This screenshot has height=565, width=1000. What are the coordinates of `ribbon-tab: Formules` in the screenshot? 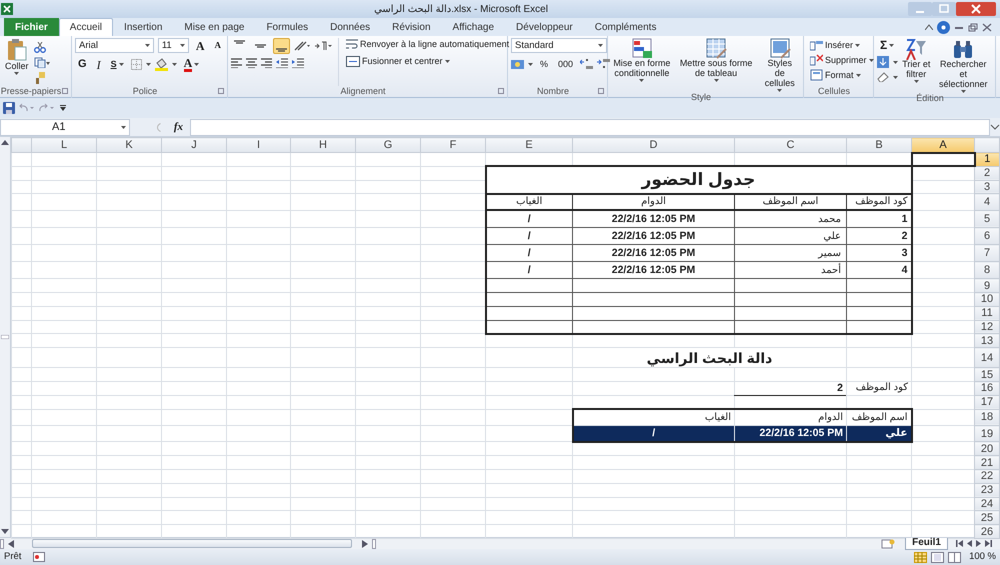 It's located at (287, 27).